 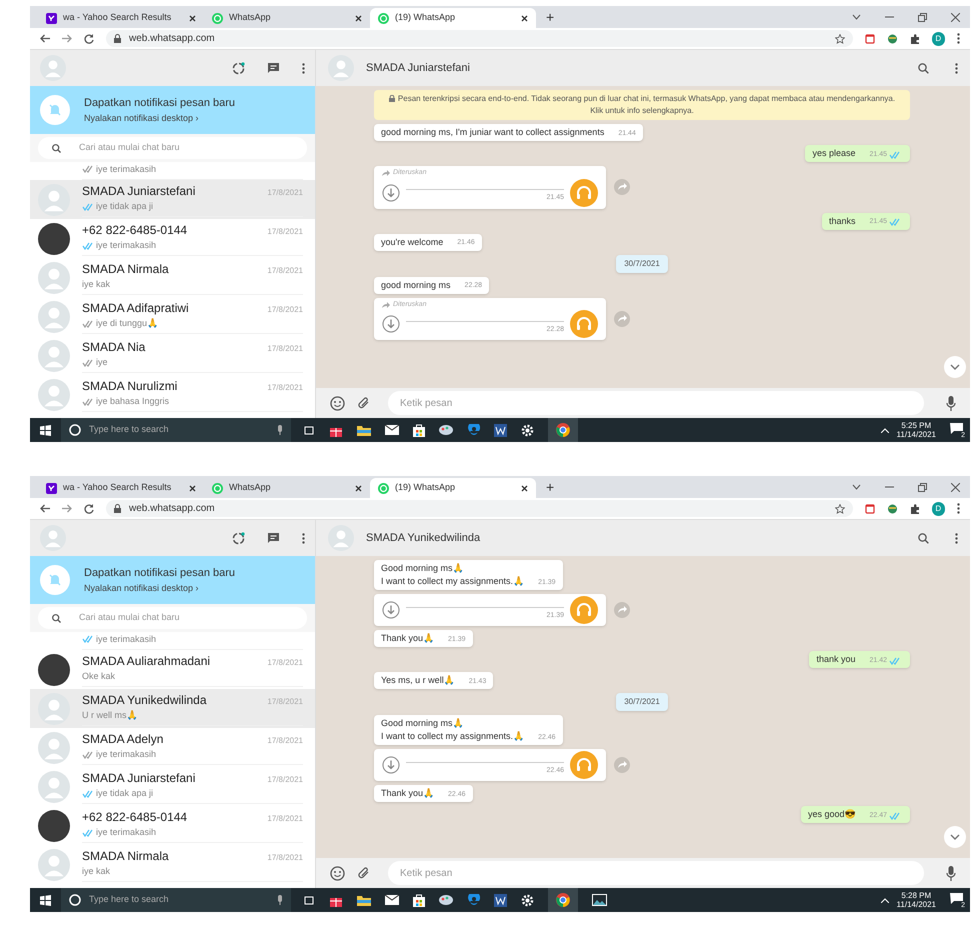 I want to click on whatsapp-icon, so click(x=217, y=488).